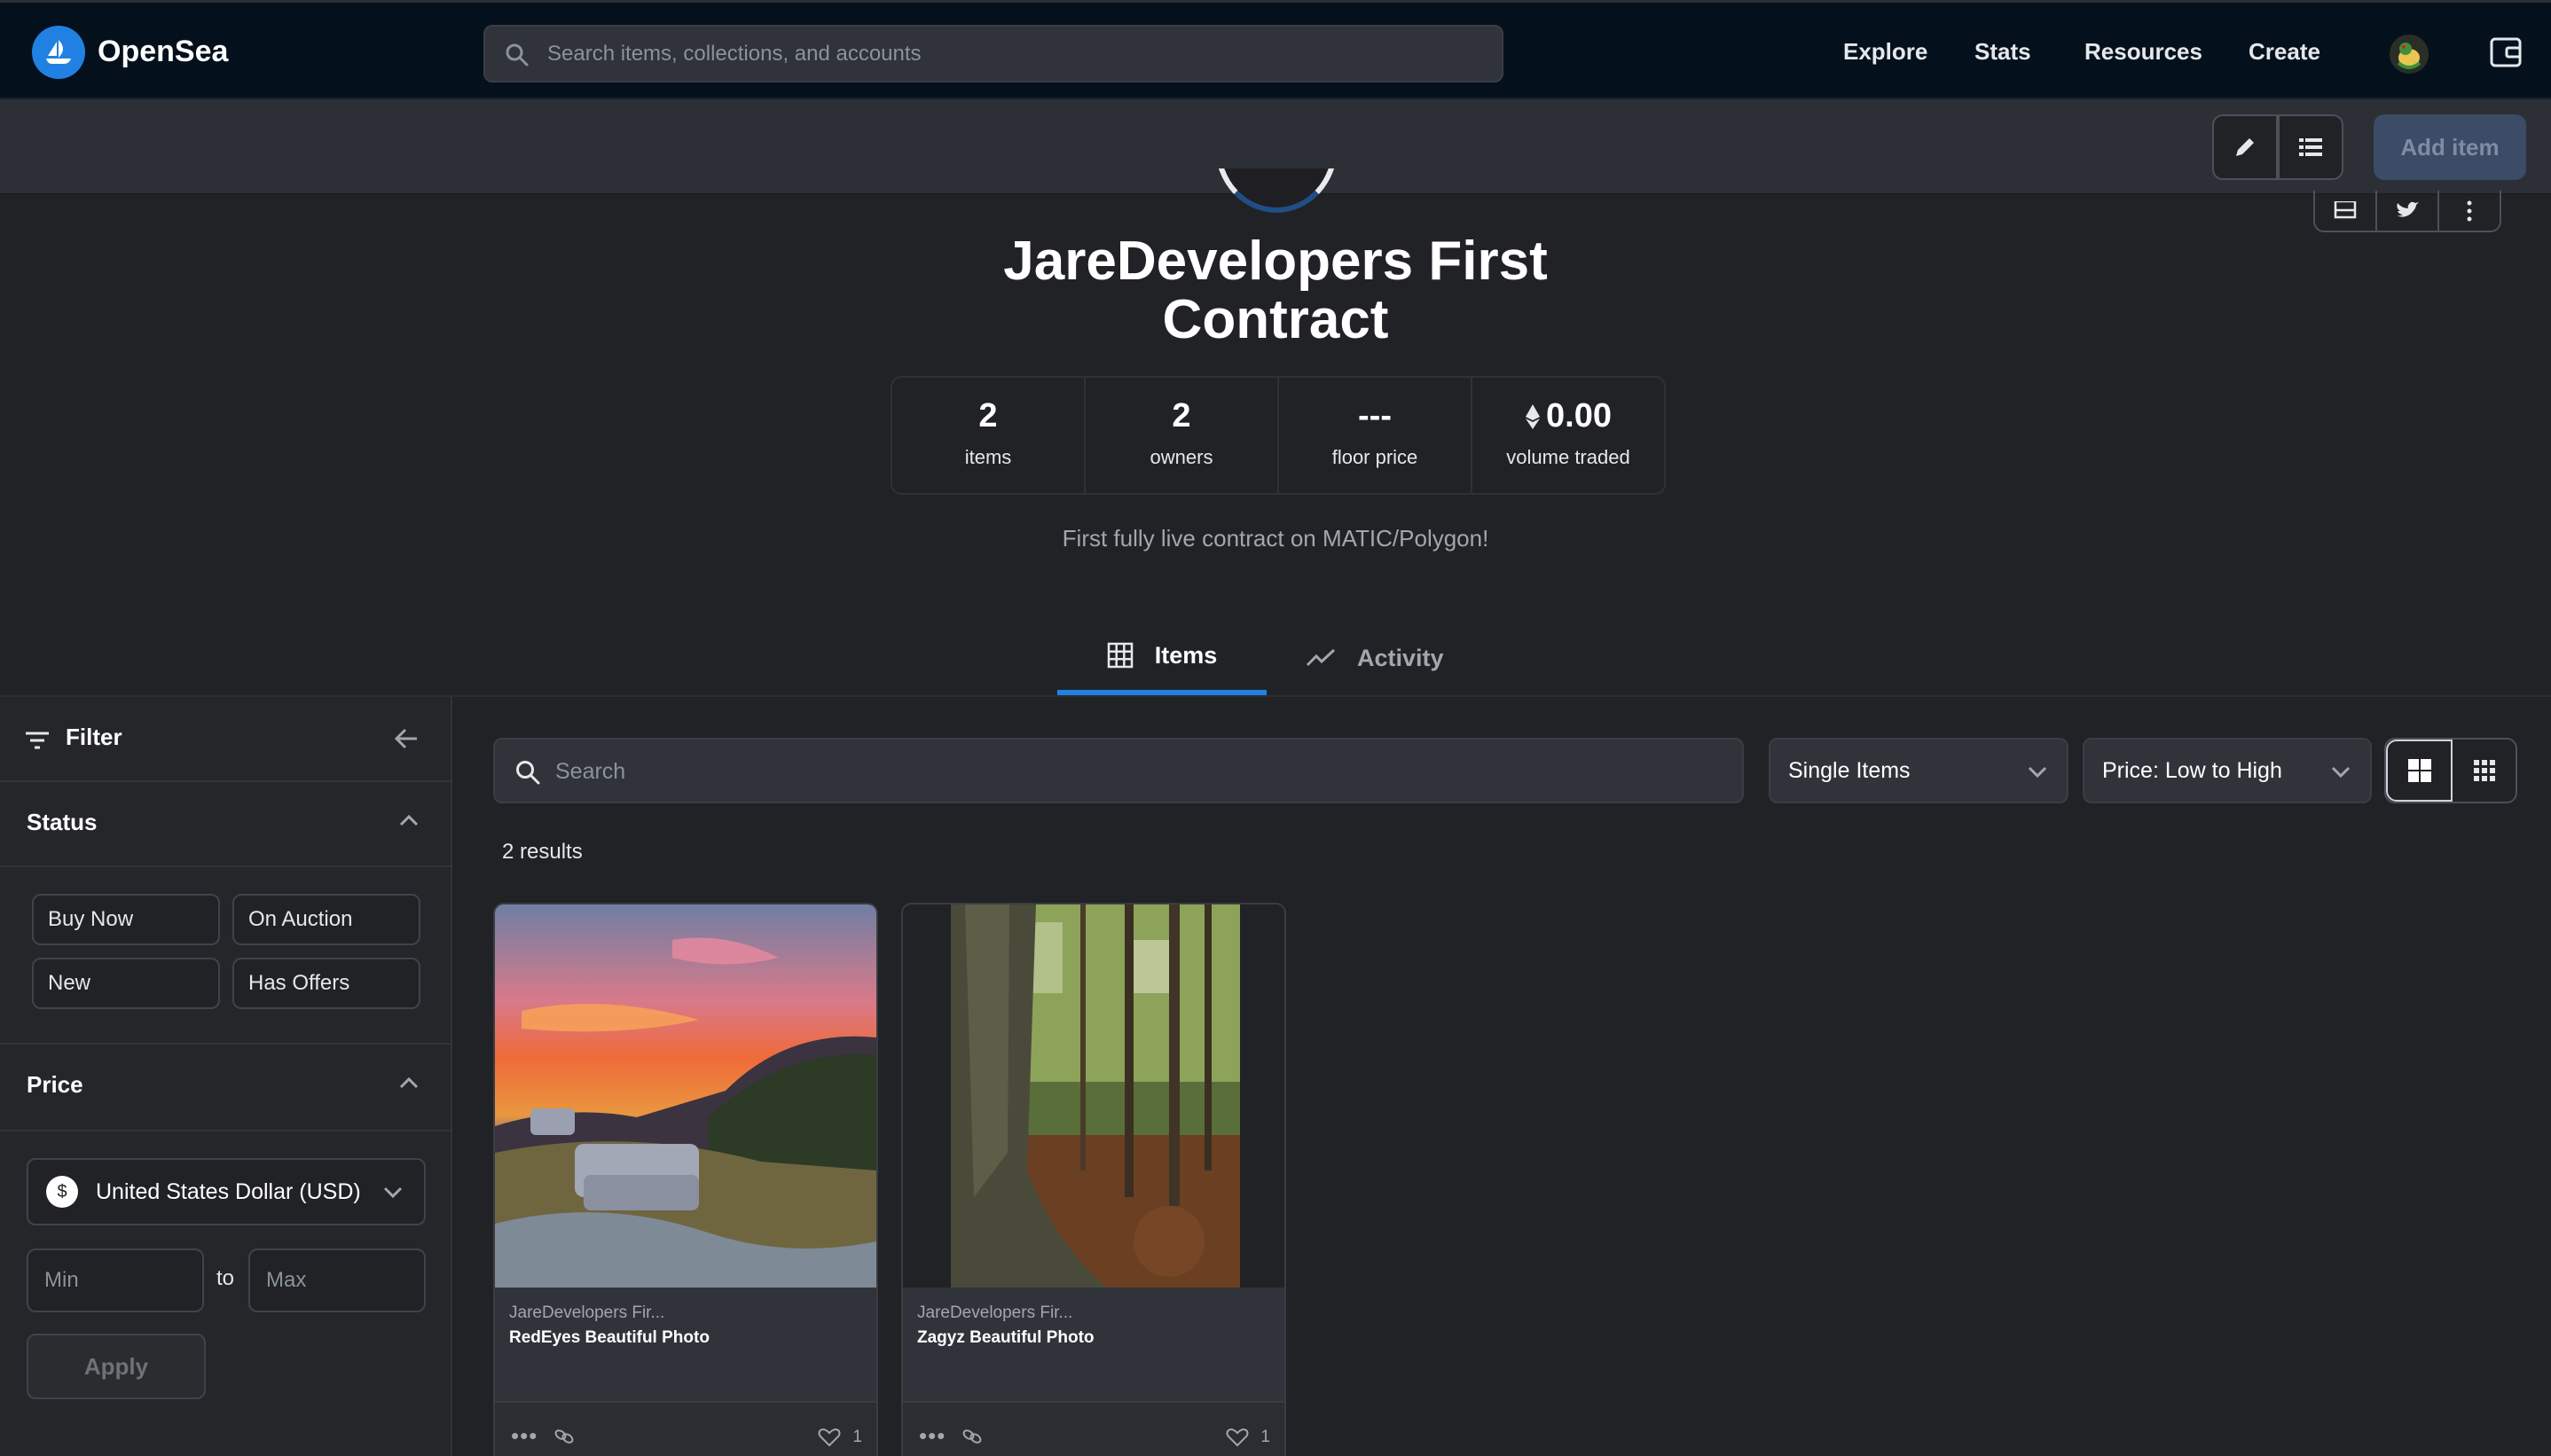 Image resolution: width=2551 pixels, height=1456 pixels. I want to click on status-section-header: Status, so click(225, 824).